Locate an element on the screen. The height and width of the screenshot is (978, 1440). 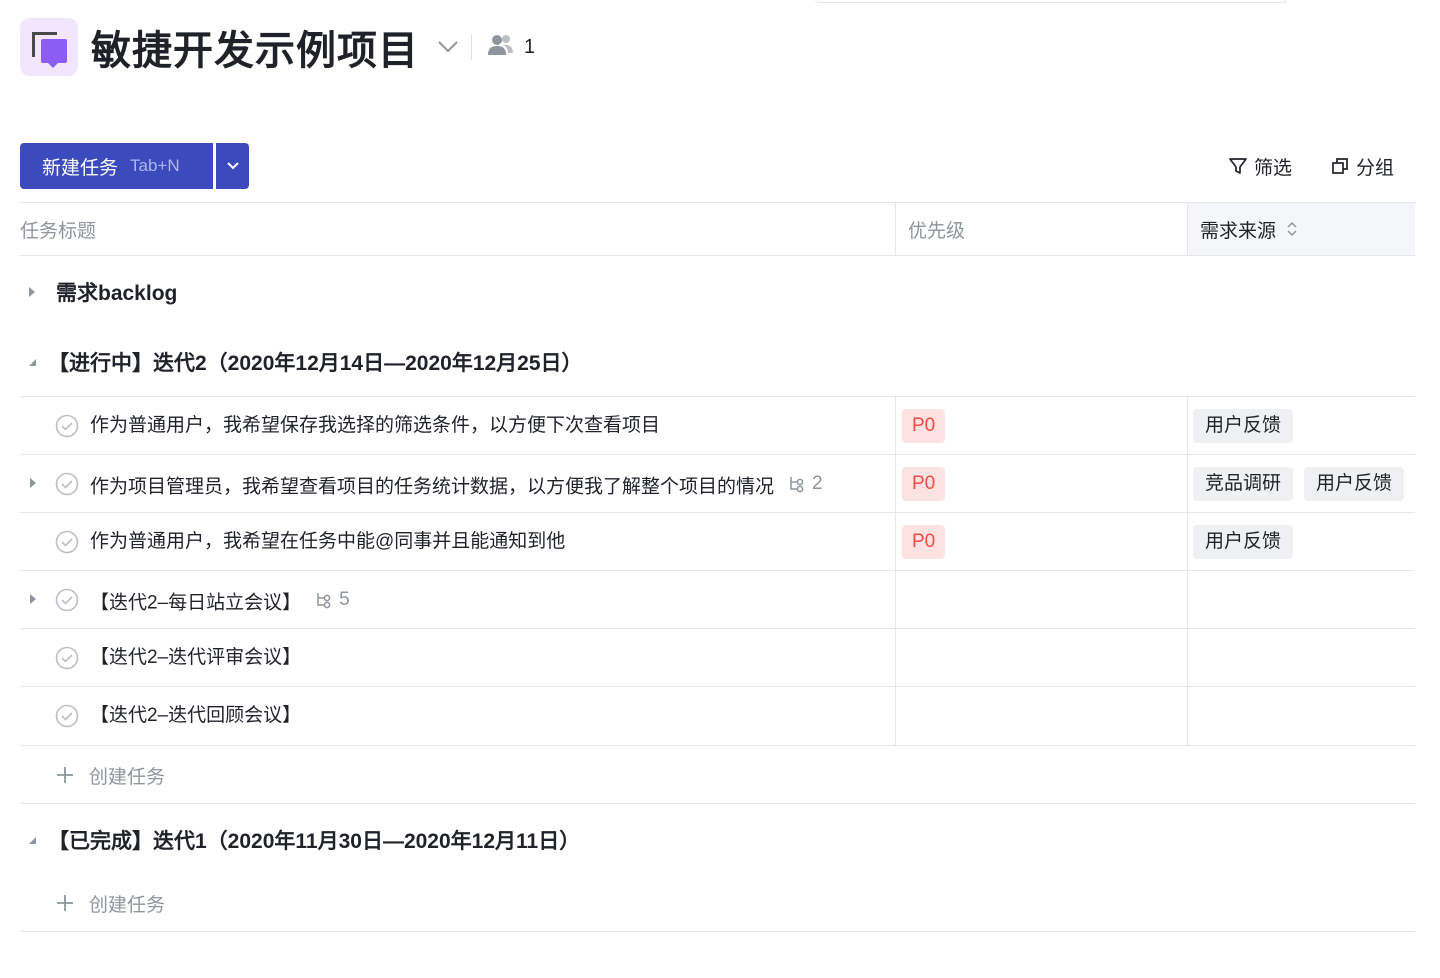
top-search-edge is located at coordinates (1051, 1).